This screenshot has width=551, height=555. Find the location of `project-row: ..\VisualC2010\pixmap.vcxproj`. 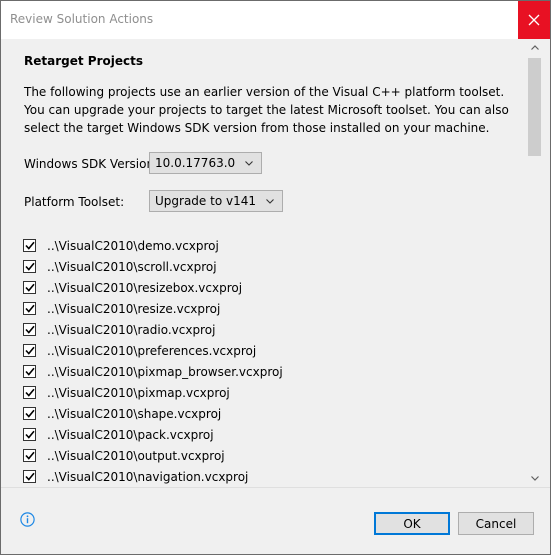

project-row: ..\VisualC2010\pixmap.vcxproj is located at coordinates (270, 392).